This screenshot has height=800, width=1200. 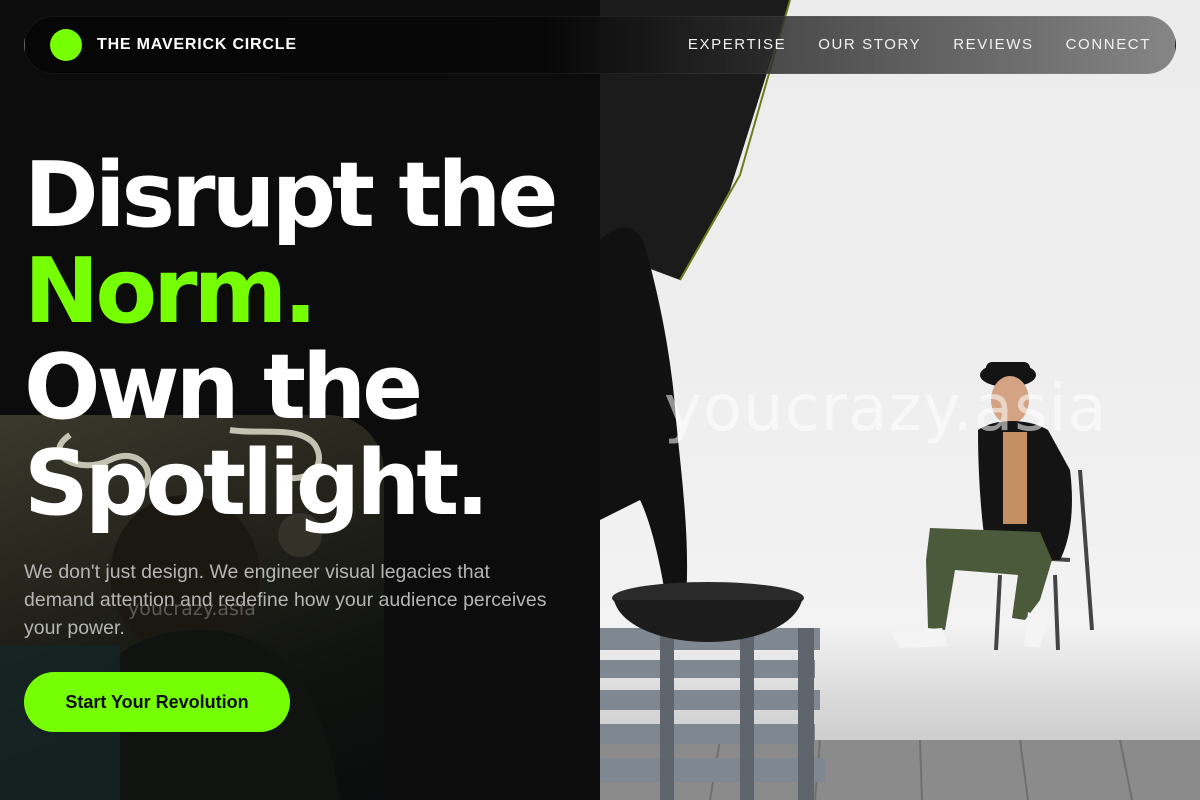 What do you see at coordinates (886, 409) in the screenshot?
I see `watermark-text: youcrazy.asia` at bounding box center [886, 409].